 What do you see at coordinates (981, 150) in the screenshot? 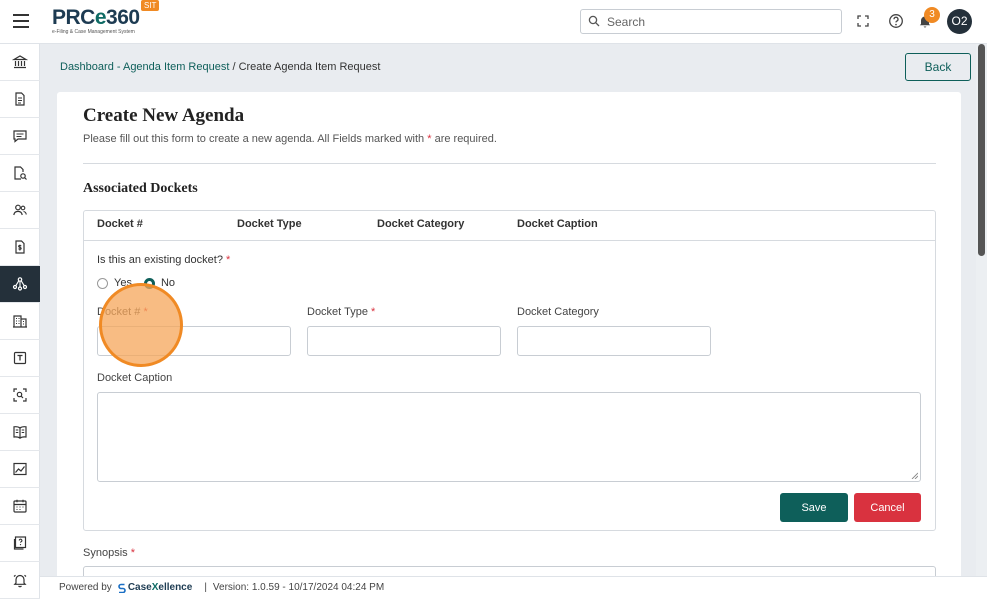
I see `scrollbar-thumb` at bounding box center [981, 150].